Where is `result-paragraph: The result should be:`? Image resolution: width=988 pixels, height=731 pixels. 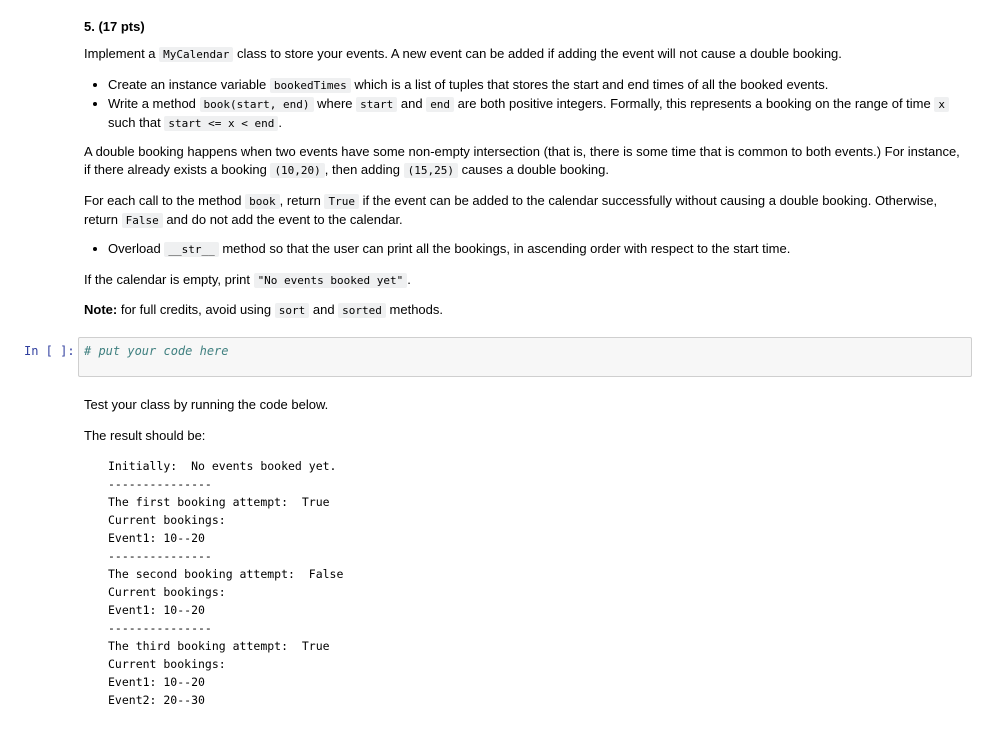 result-paragraph: The result should be: is located at coordinates (145, 435).